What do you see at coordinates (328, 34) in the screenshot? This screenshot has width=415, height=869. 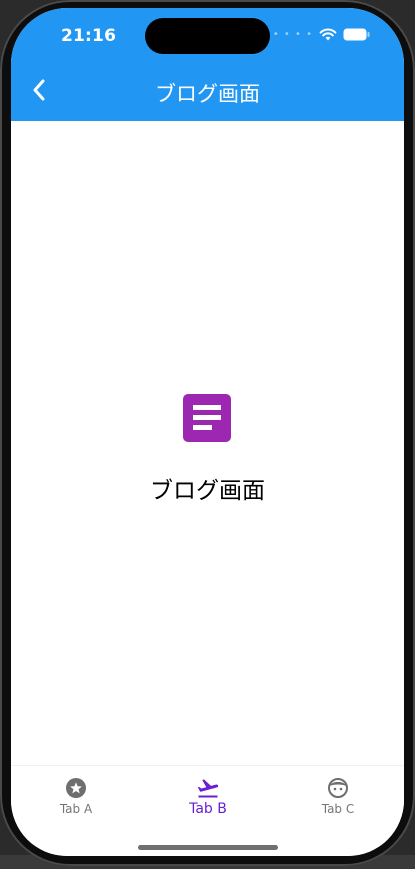 I see `wifi-icon` at bounding box center [328, 34].